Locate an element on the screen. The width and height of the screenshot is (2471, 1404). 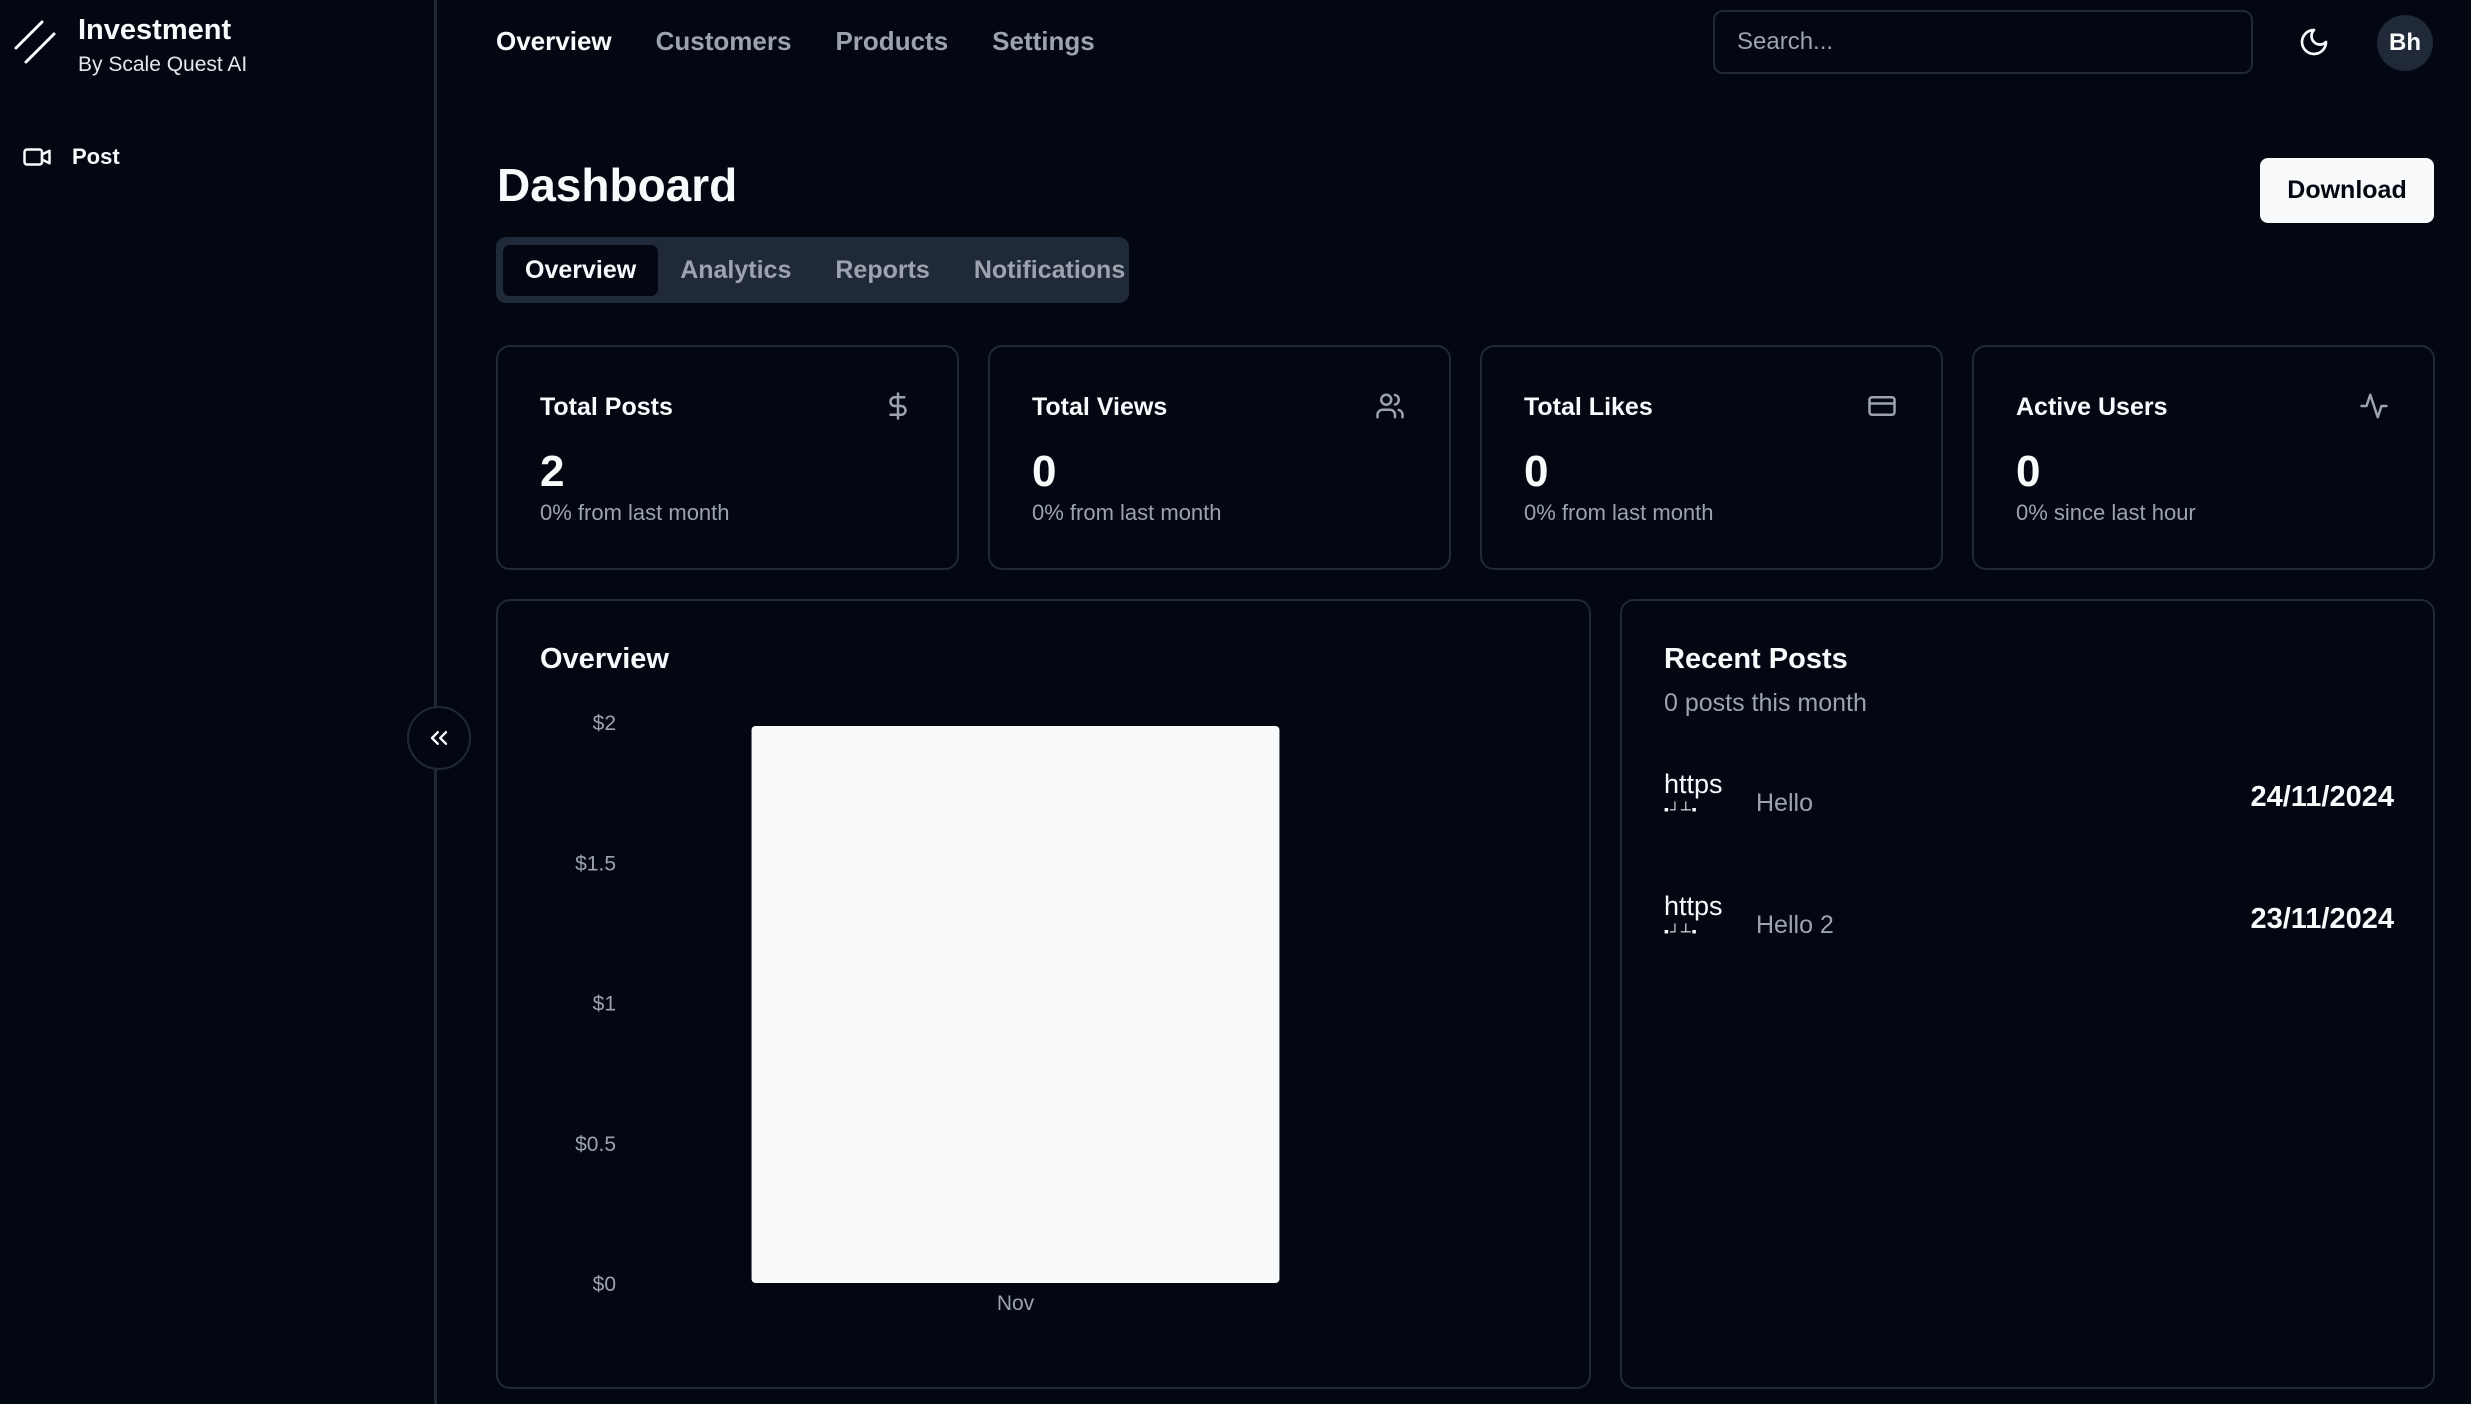
theme-toggle-button is located at coordinates (2314, 42).